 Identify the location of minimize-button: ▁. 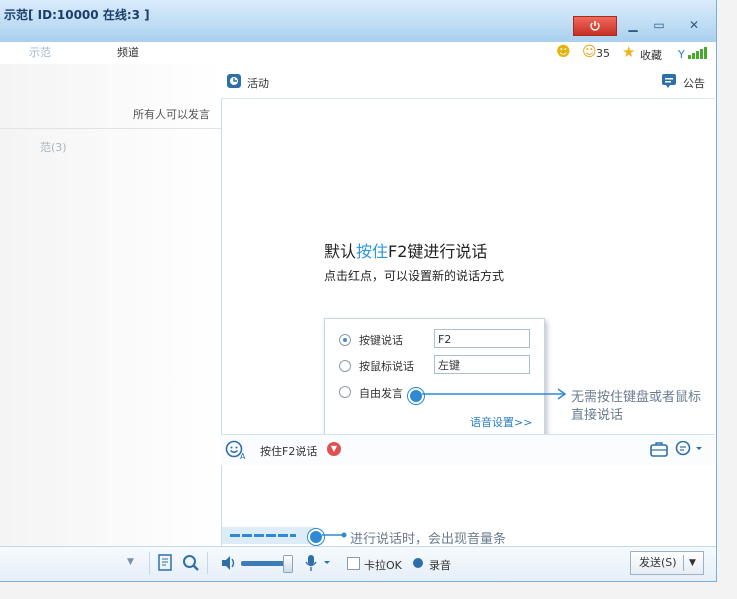
(633, 25).